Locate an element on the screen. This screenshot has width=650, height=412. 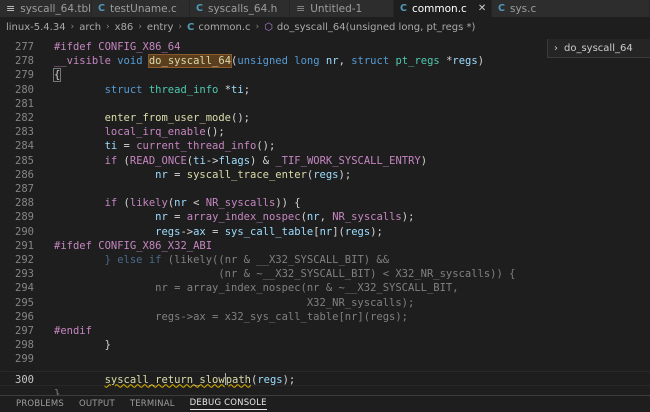
tab-terminal: TERMINAL is located at coordinates (152, 404).